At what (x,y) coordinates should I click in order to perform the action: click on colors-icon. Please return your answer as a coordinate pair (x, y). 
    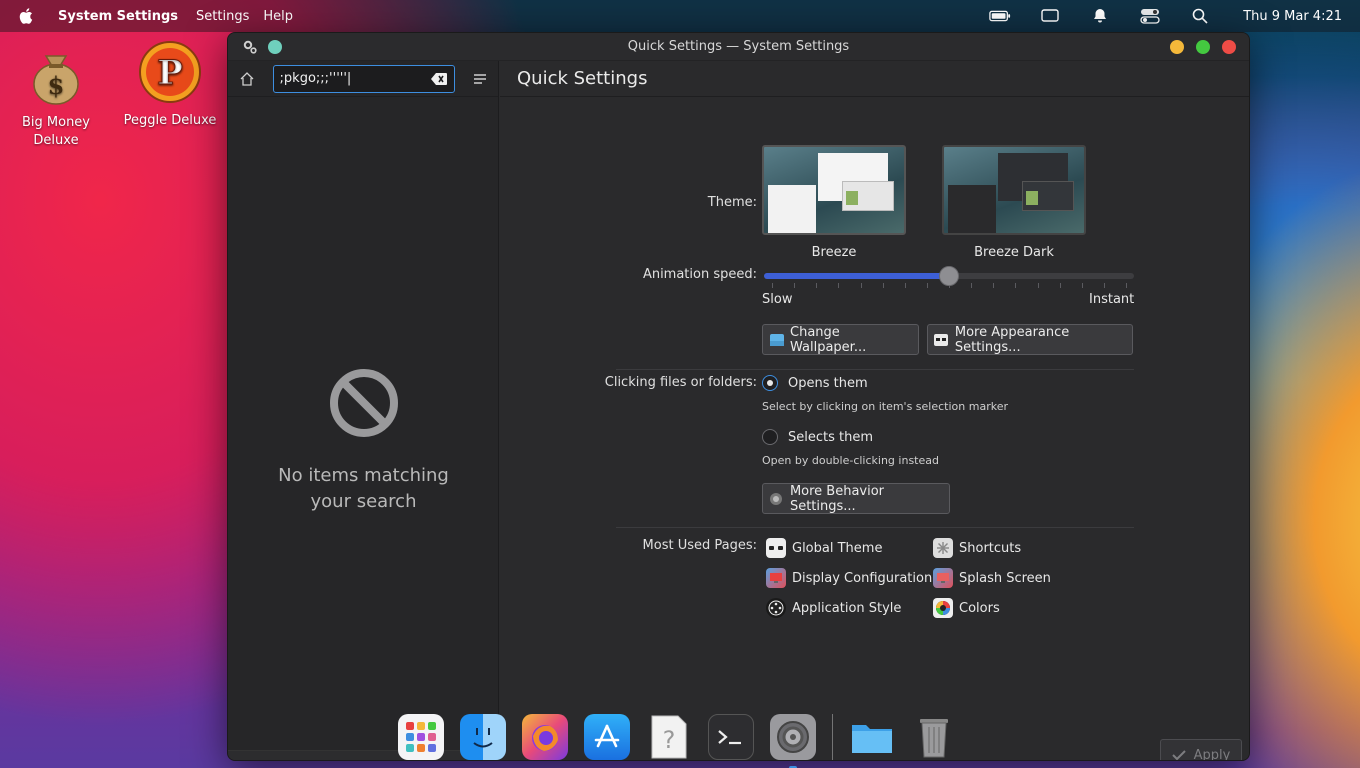
    Looking at the image, I should click on (943, 608).